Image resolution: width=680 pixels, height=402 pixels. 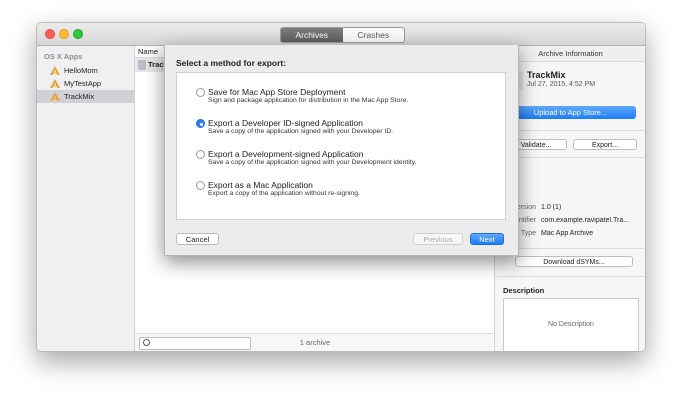 I want to click on sidebar-item-label: HelloMom, so click(x=81, y=70).